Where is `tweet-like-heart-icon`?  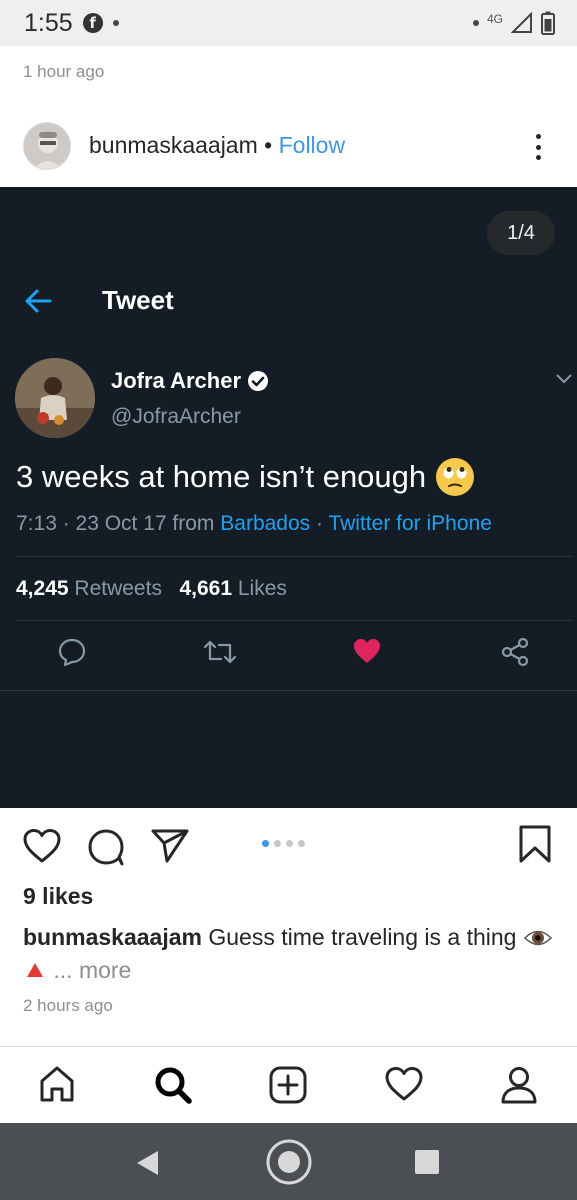
tweet-like-heart-icon is located at coordinates (367, 651).